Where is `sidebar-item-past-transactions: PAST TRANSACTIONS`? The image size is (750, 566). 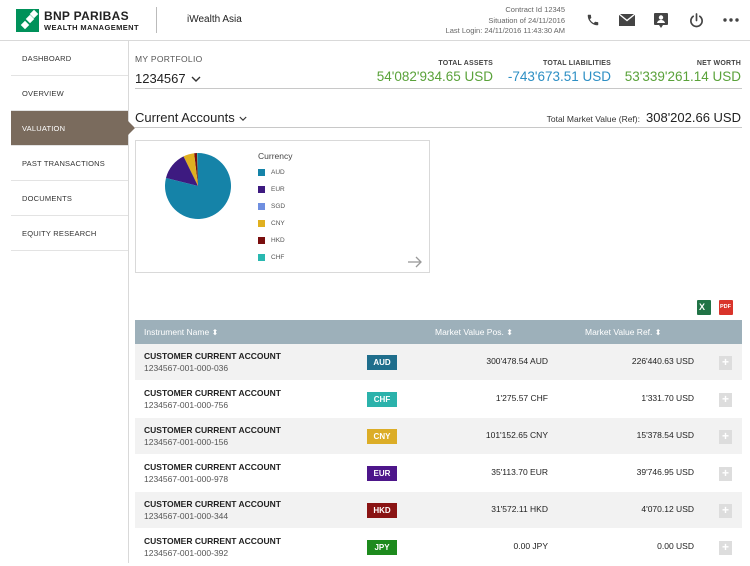 sidebar-item-past-transactions: PAST TRANSACTIONS is located at coordinates (69, 163).